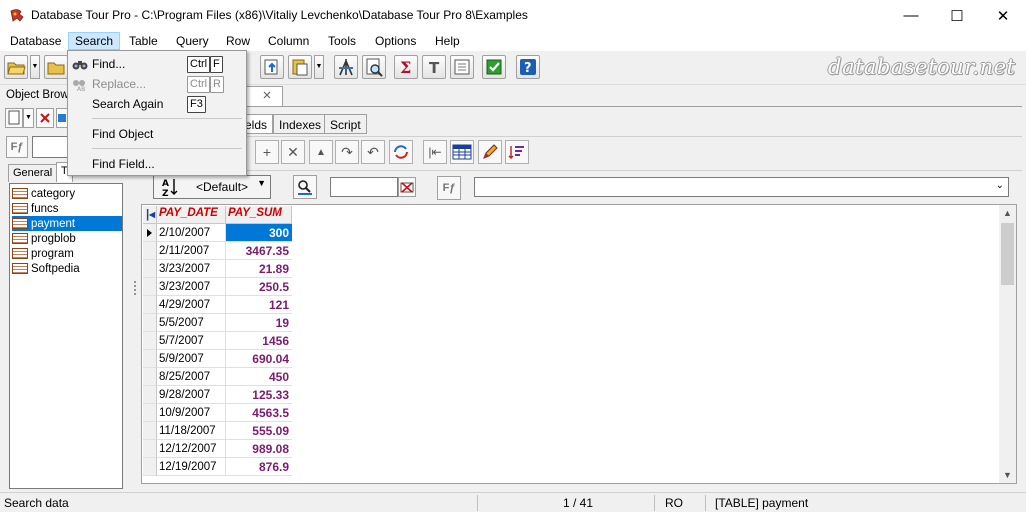 Image resolution: width=1026 pixels, height=512 pixels. What do you see at coordinates (259, 449) in the screenshot?
I see `cell-pay-sum: 989.08` at bounding box center [259, 449].